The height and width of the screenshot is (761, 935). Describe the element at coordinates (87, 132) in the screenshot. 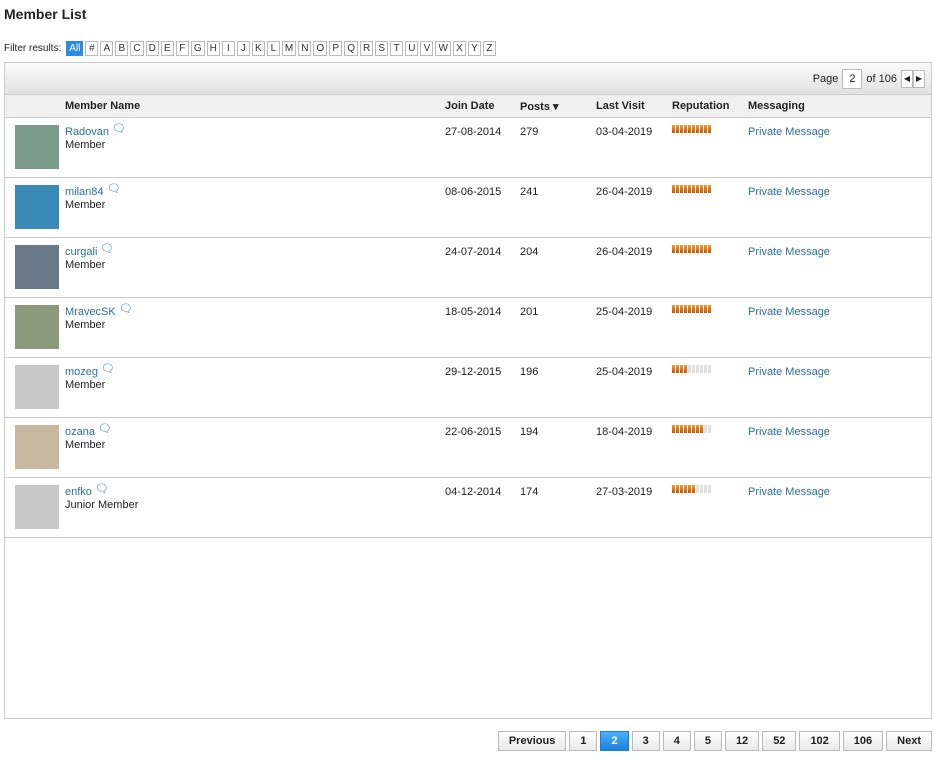

I see `member-name-link: Radovan` at that location.